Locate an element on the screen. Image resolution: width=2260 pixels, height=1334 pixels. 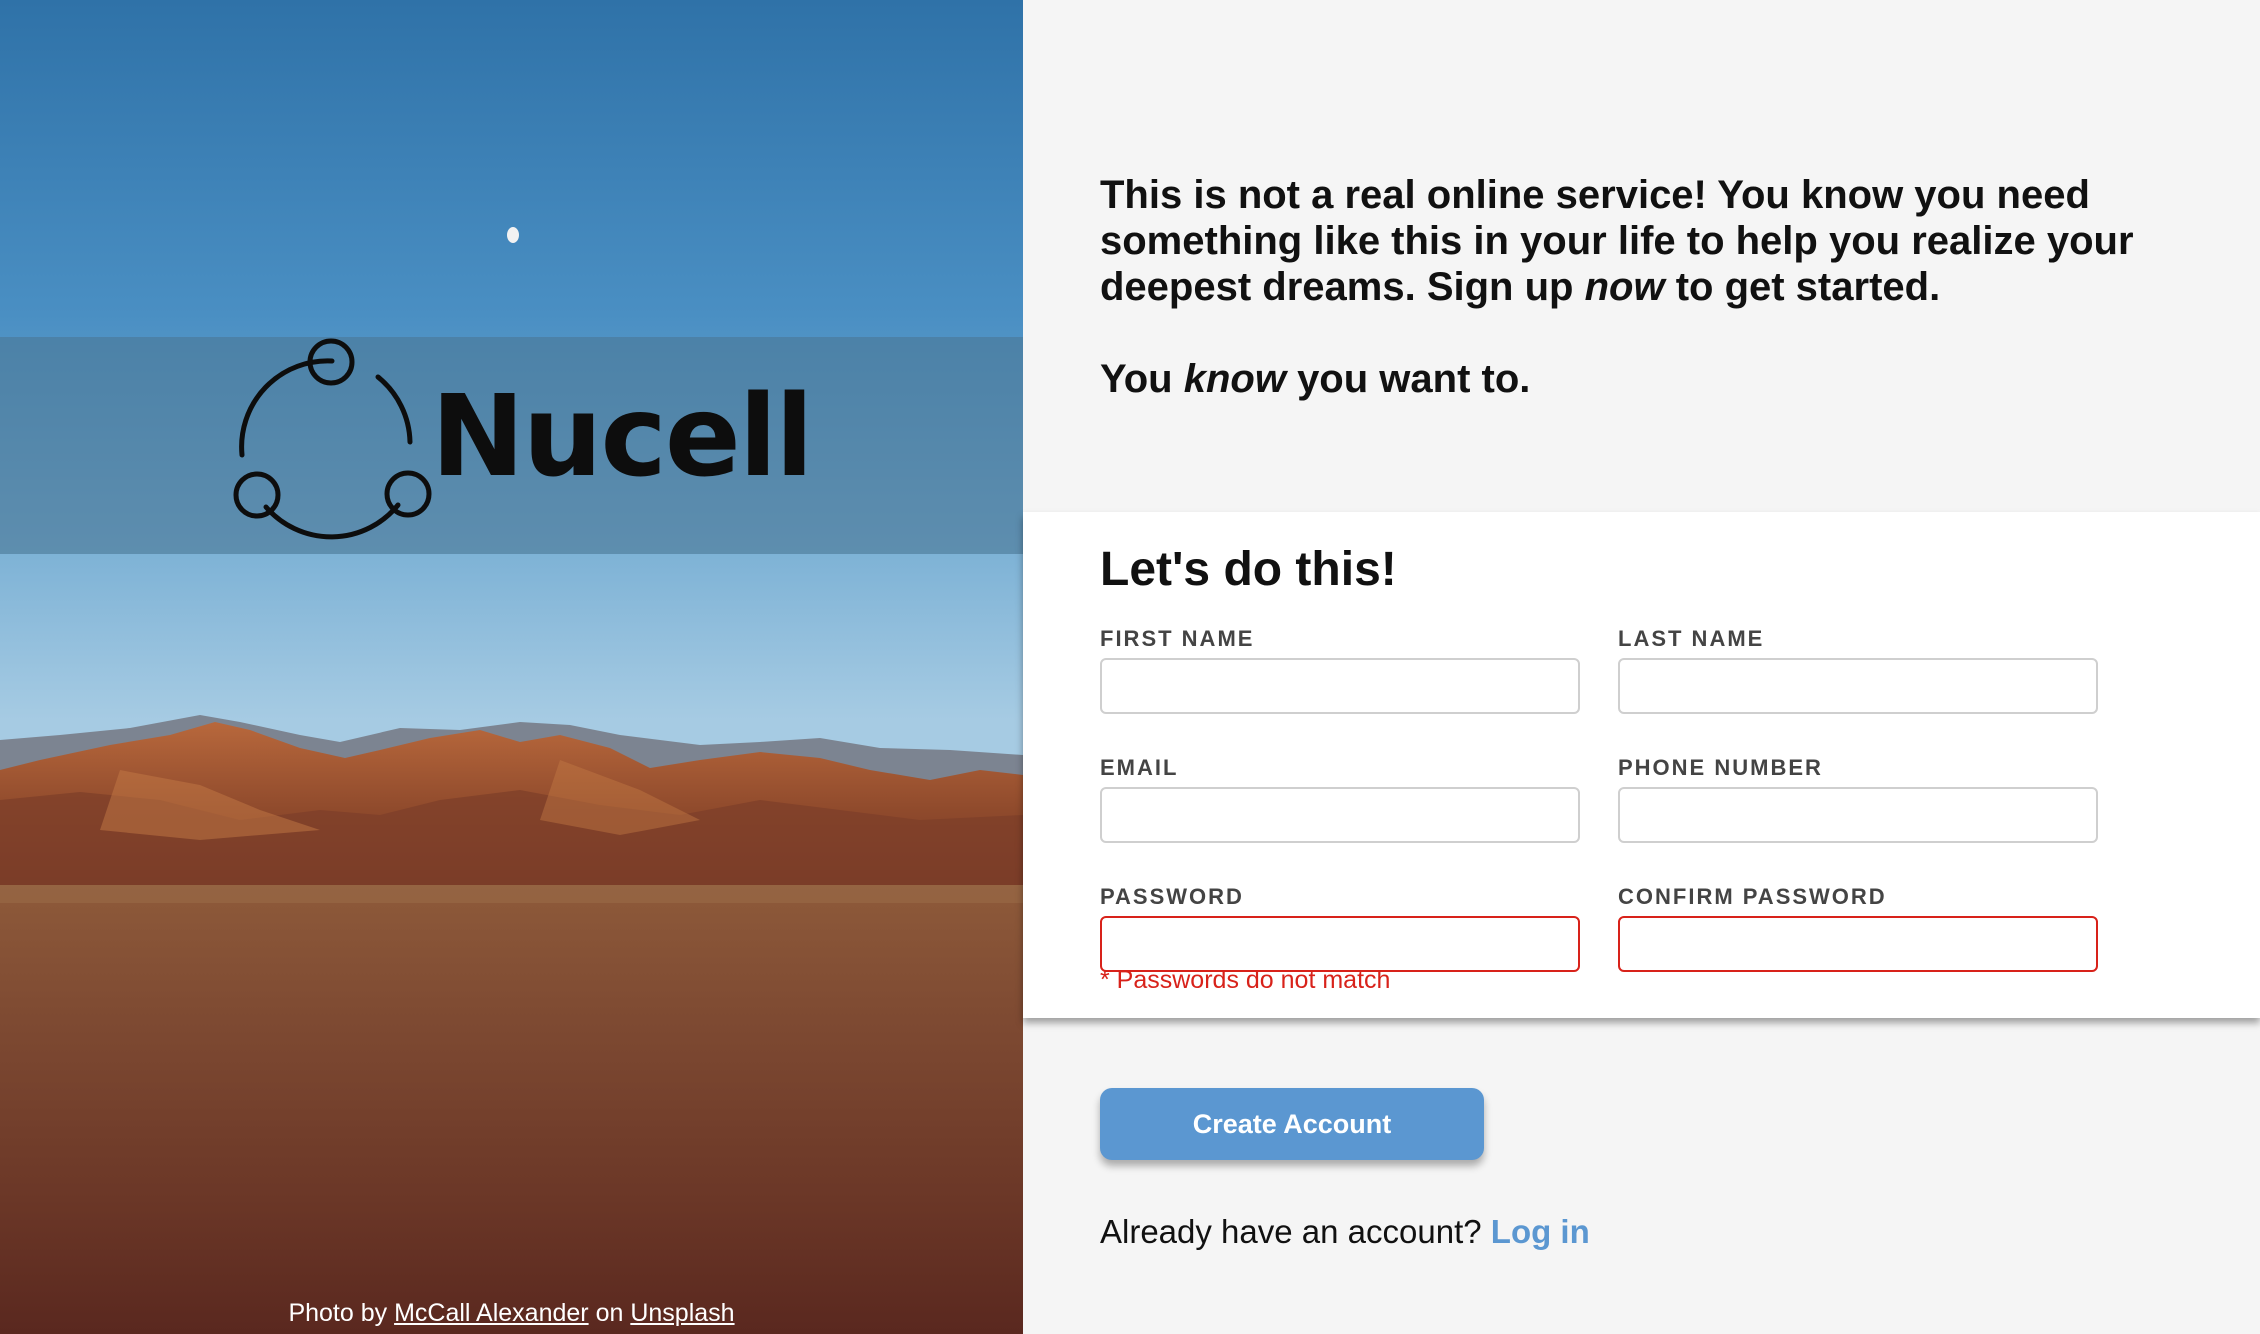
last-name-label: Last Name is located at coordinates (1691, 638).